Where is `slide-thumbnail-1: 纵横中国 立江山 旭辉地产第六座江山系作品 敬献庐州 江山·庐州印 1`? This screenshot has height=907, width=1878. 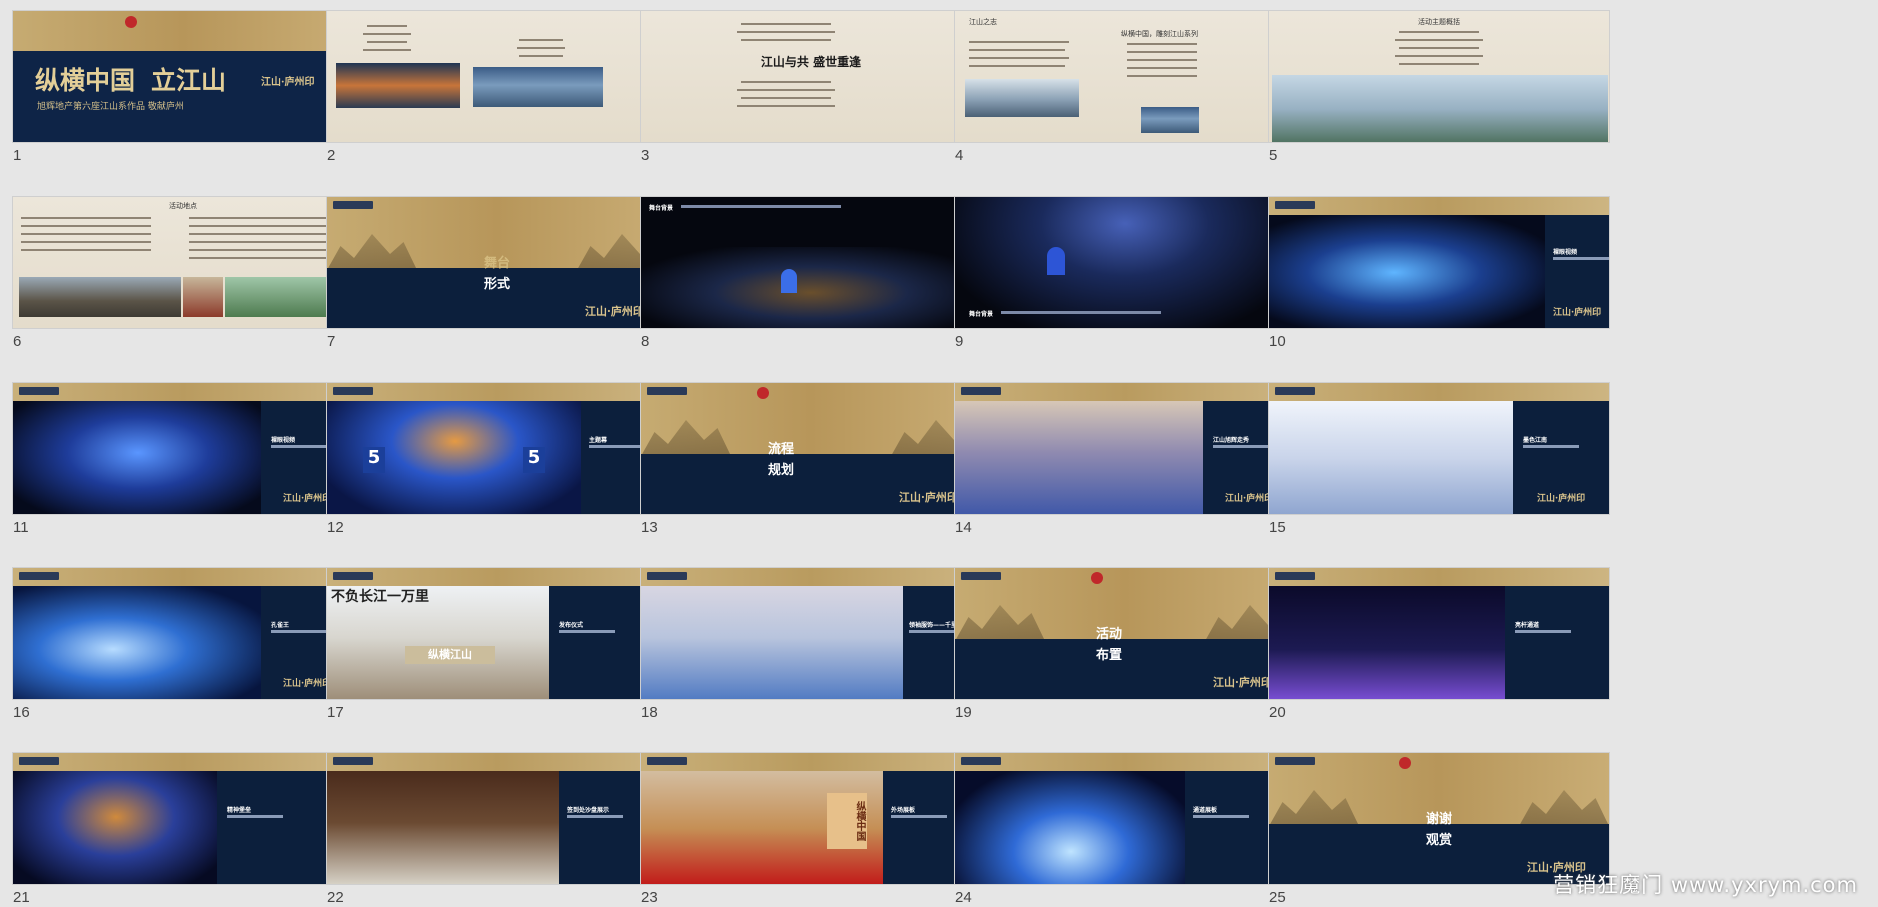
slide-thumbnail-1: 纵横中国 立江山 旭辉地产第六座江山系作品 敬献庐州 江山·庐州印 1 is located at coordinates (177, 82).